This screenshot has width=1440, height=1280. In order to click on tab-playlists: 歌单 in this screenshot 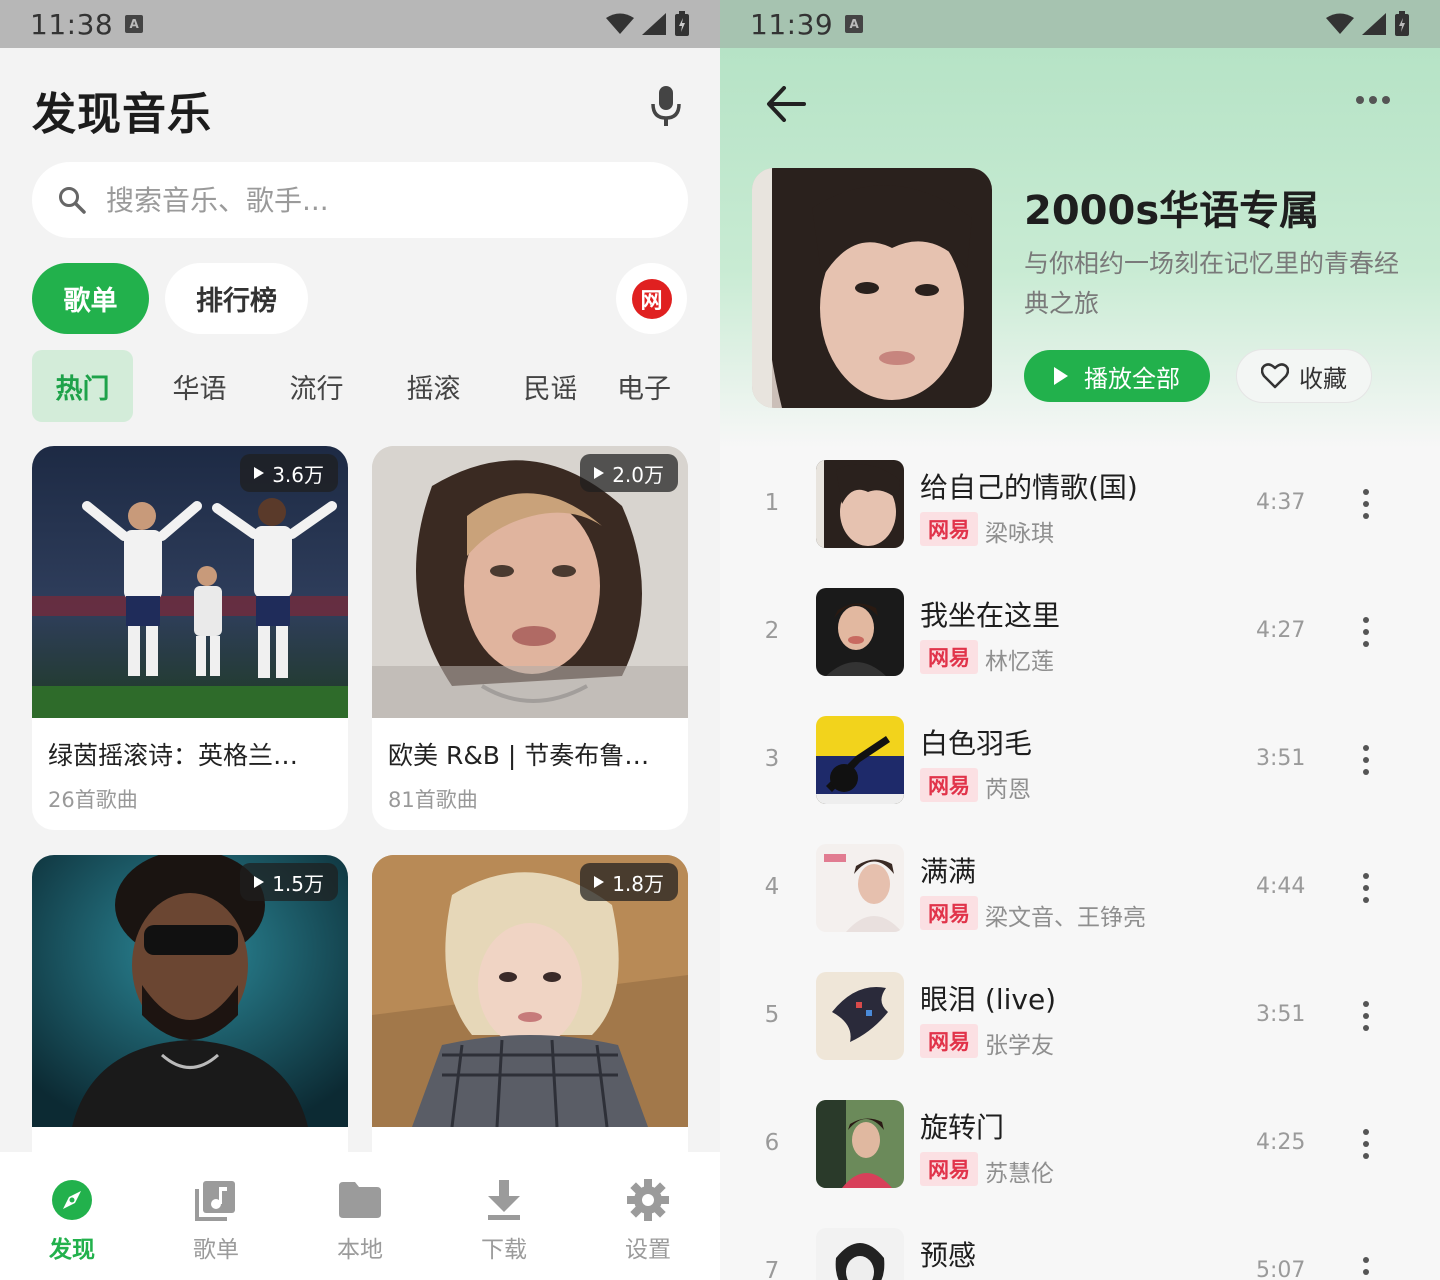, I will do `click(90, 298)`.